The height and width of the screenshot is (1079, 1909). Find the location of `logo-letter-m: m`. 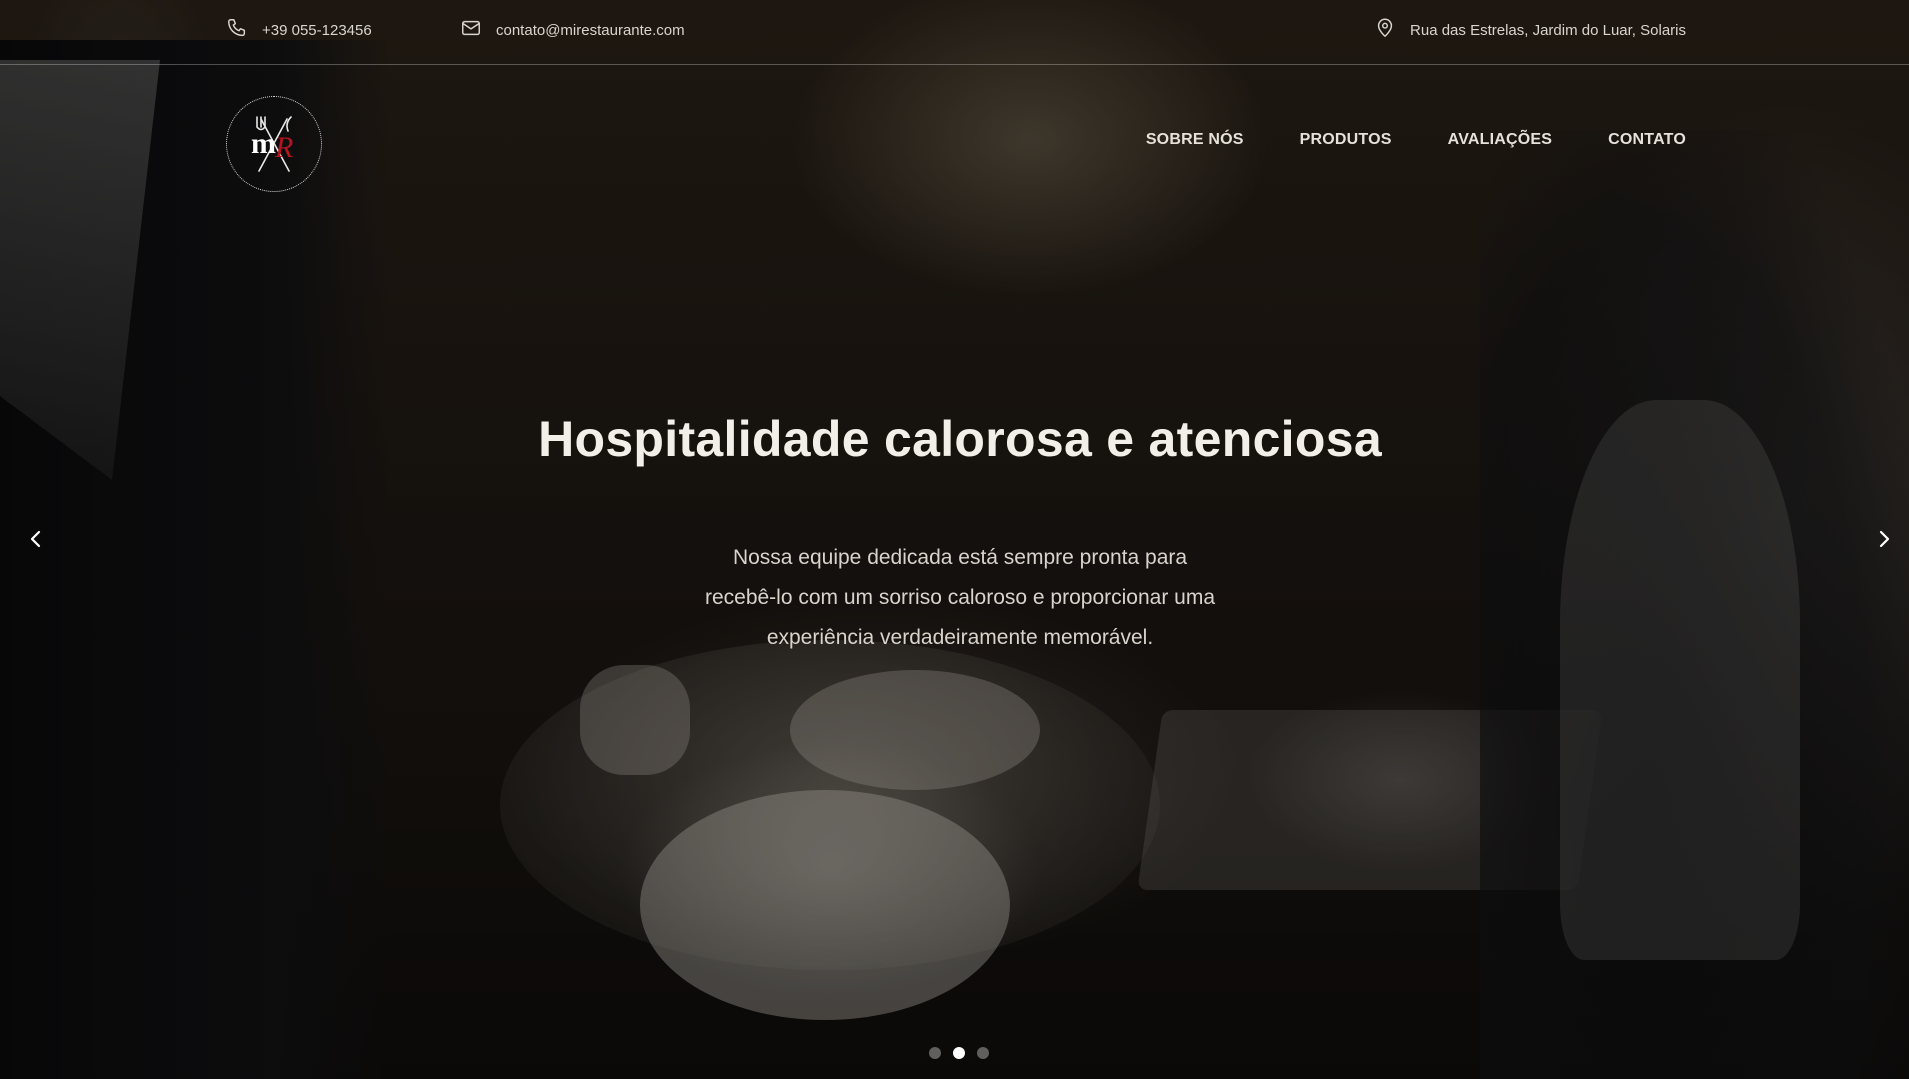

logo-letter-m: m is located at coordinates (263, 143).